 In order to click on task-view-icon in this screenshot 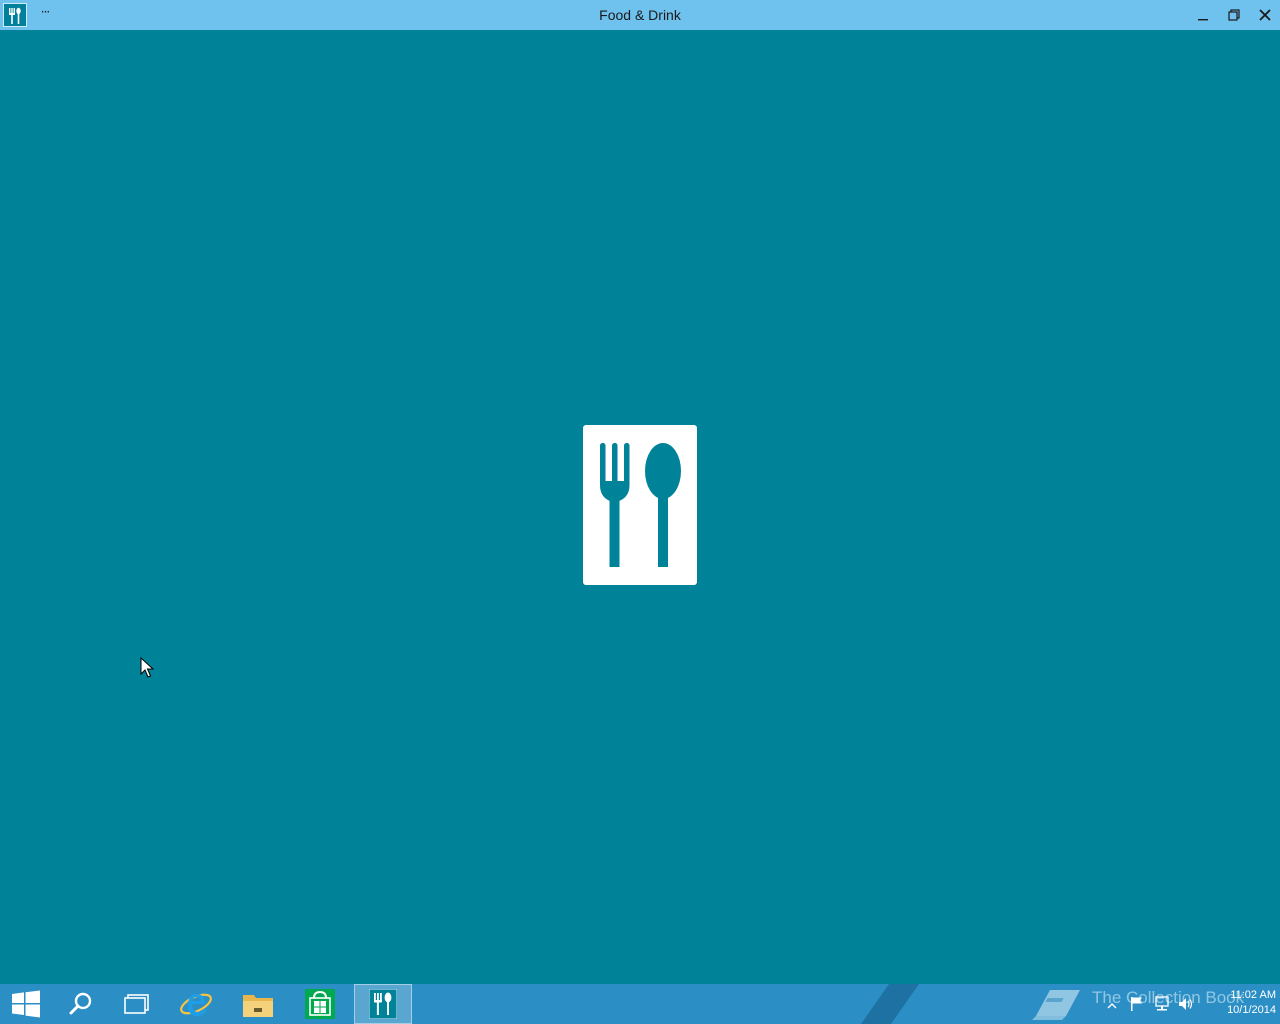, I will do `click(136, 1004)`.